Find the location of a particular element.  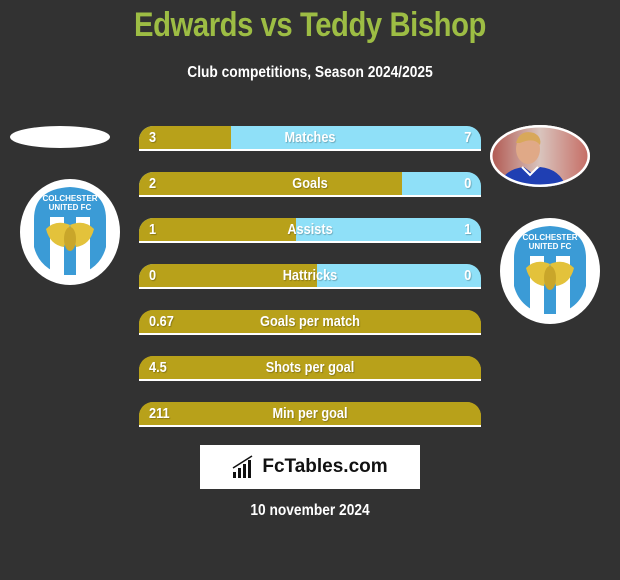

stat-row: 1 Assists 1 is located at coordinates (310, 230).